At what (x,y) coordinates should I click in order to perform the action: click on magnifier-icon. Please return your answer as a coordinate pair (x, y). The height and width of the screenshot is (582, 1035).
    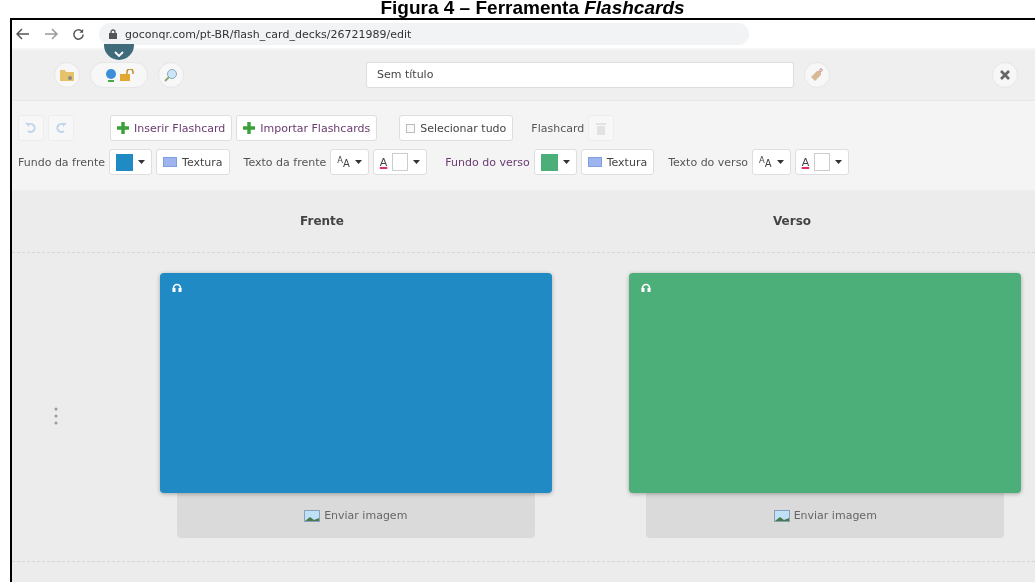
    Looking at the image, I should click on (171, 75).